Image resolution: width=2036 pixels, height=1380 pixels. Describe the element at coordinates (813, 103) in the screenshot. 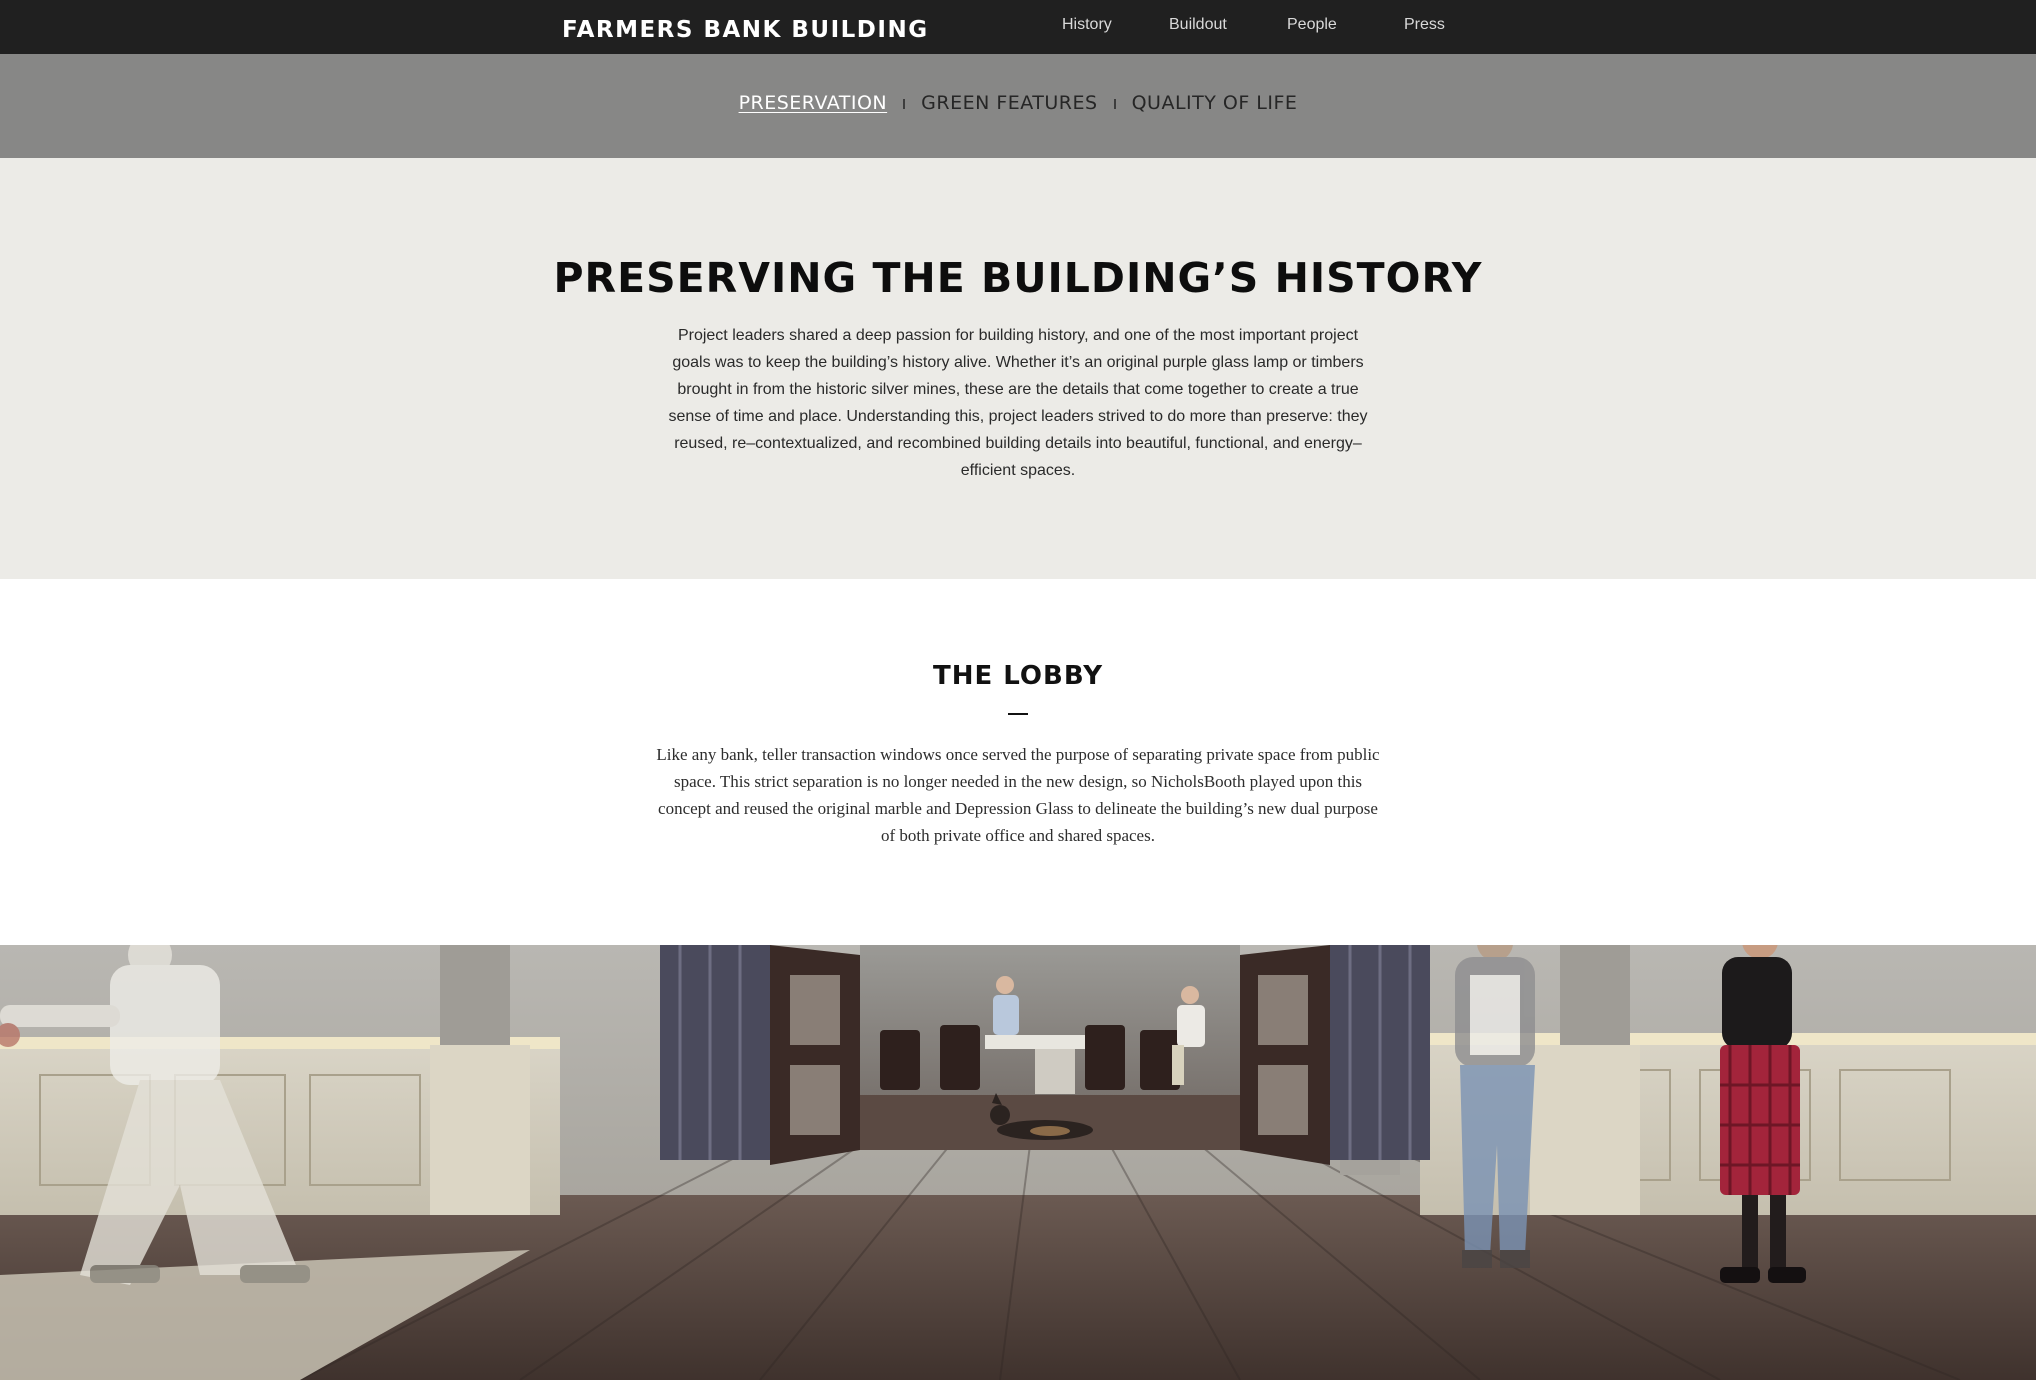

I see `subnav-tab-preservation: PRESERVATION` at that location.